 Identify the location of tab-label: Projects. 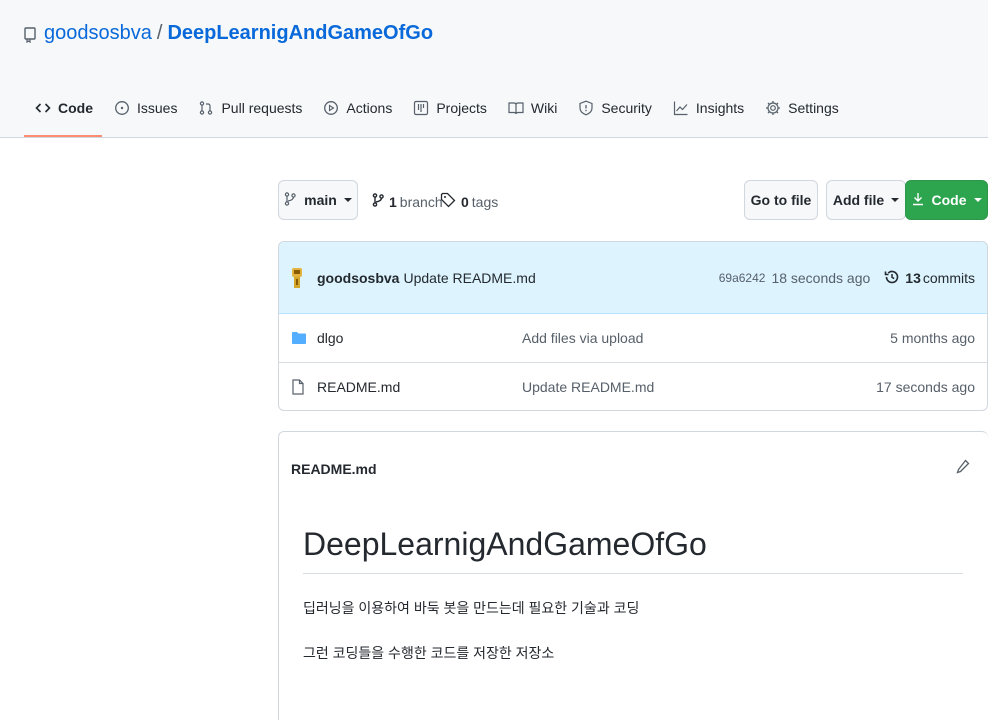
(461, 108).